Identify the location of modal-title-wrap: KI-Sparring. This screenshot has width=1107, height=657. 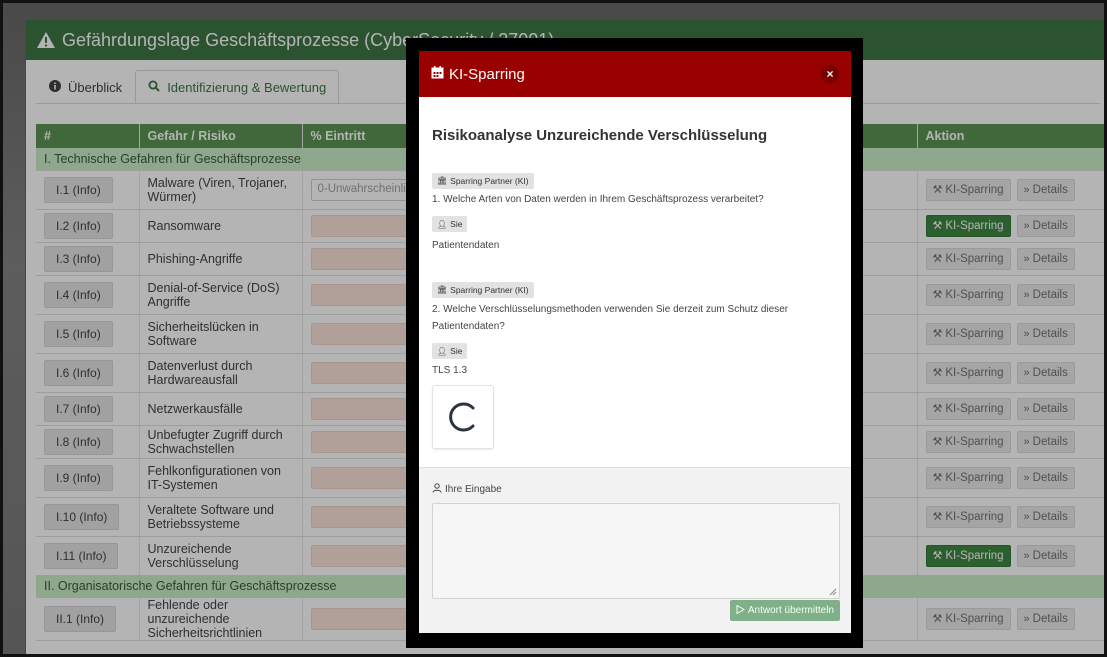
(478, 74).